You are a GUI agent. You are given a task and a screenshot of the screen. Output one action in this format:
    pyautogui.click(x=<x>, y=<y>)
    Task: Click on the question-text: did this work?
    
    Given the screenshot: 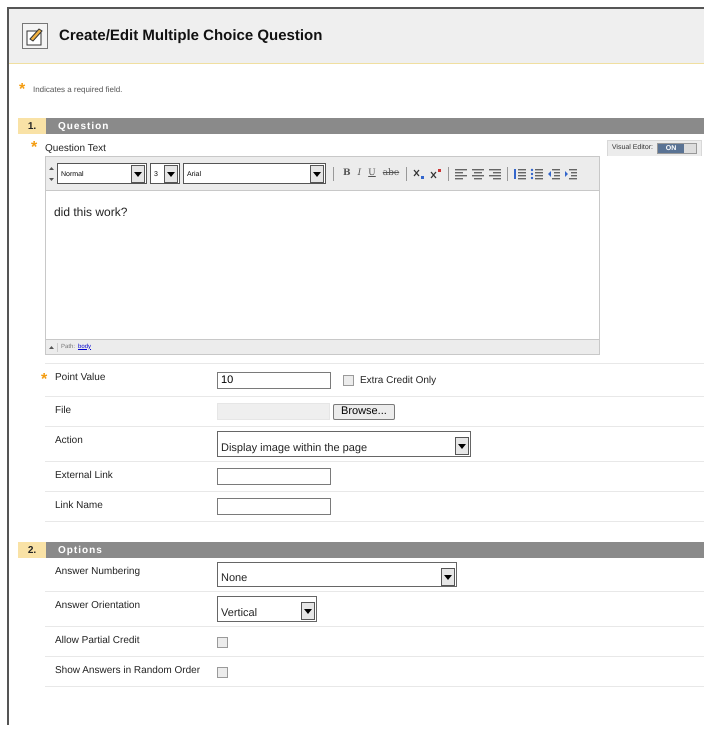 What is the action you would take?
    pyautogui.click(x=91, y=212)
    